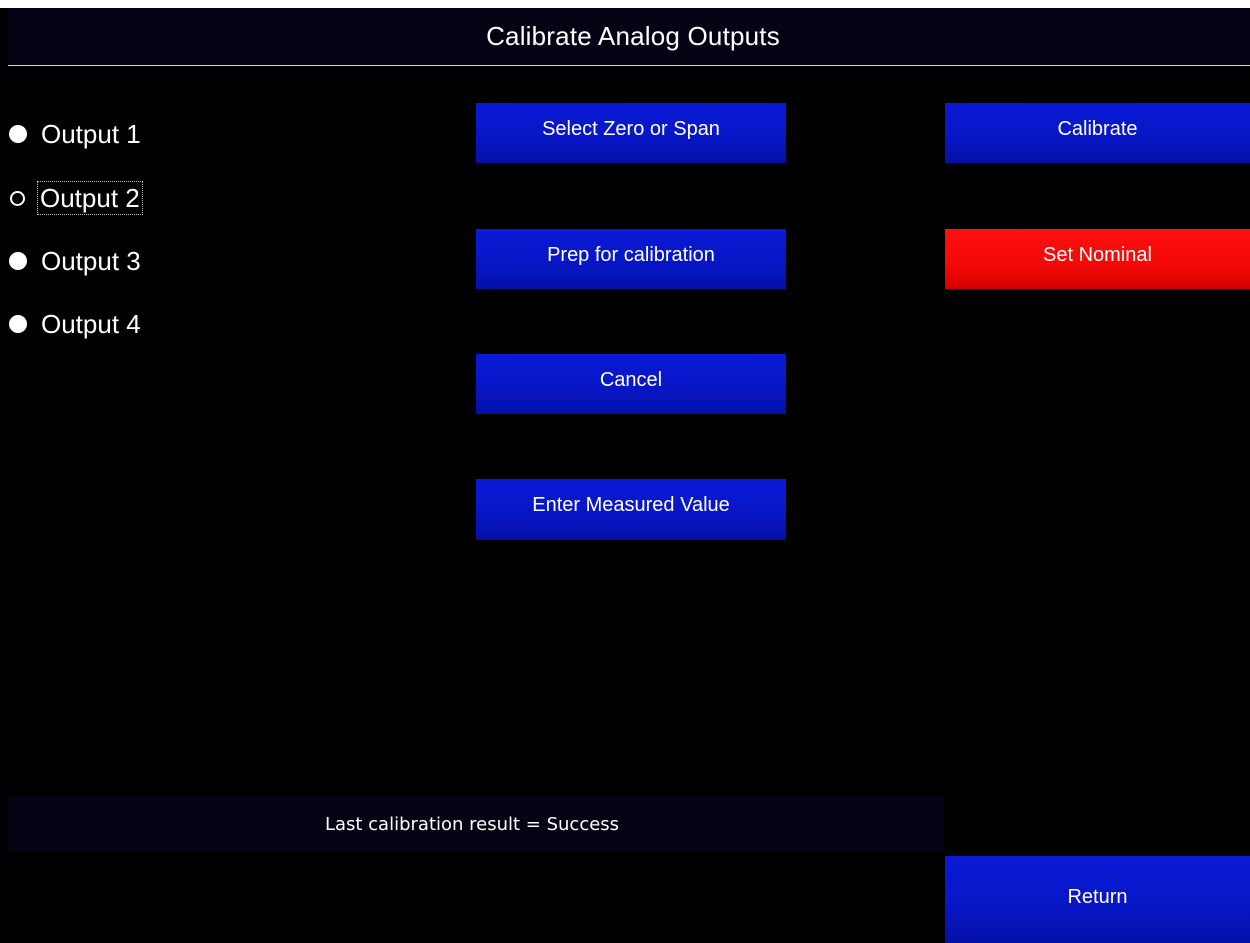  I want to click on return-button: Return, so click(1097, 899).